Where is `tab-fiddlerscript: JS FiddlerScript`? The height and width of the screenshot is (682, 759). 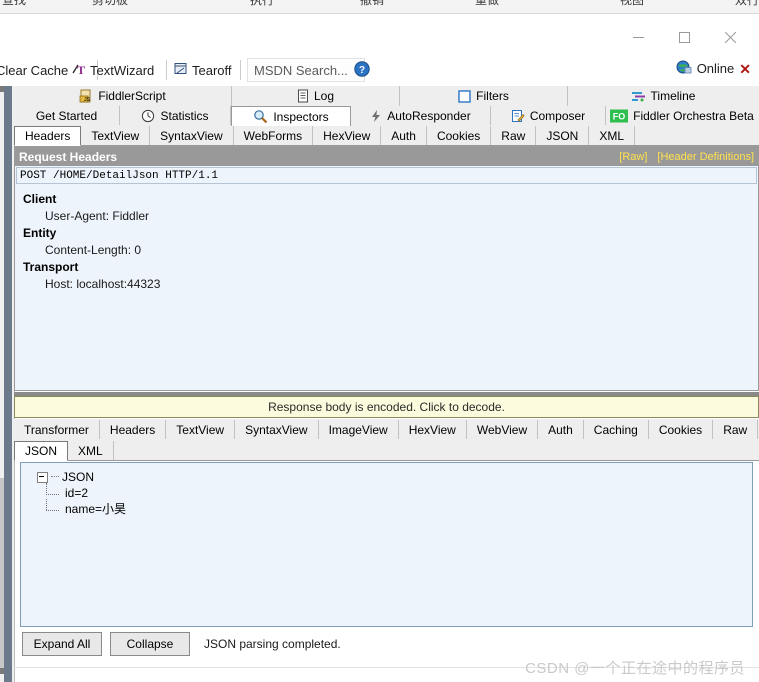
tab-fiddlerscript: JS FiddlerScript is located at coordinates (123, 96).